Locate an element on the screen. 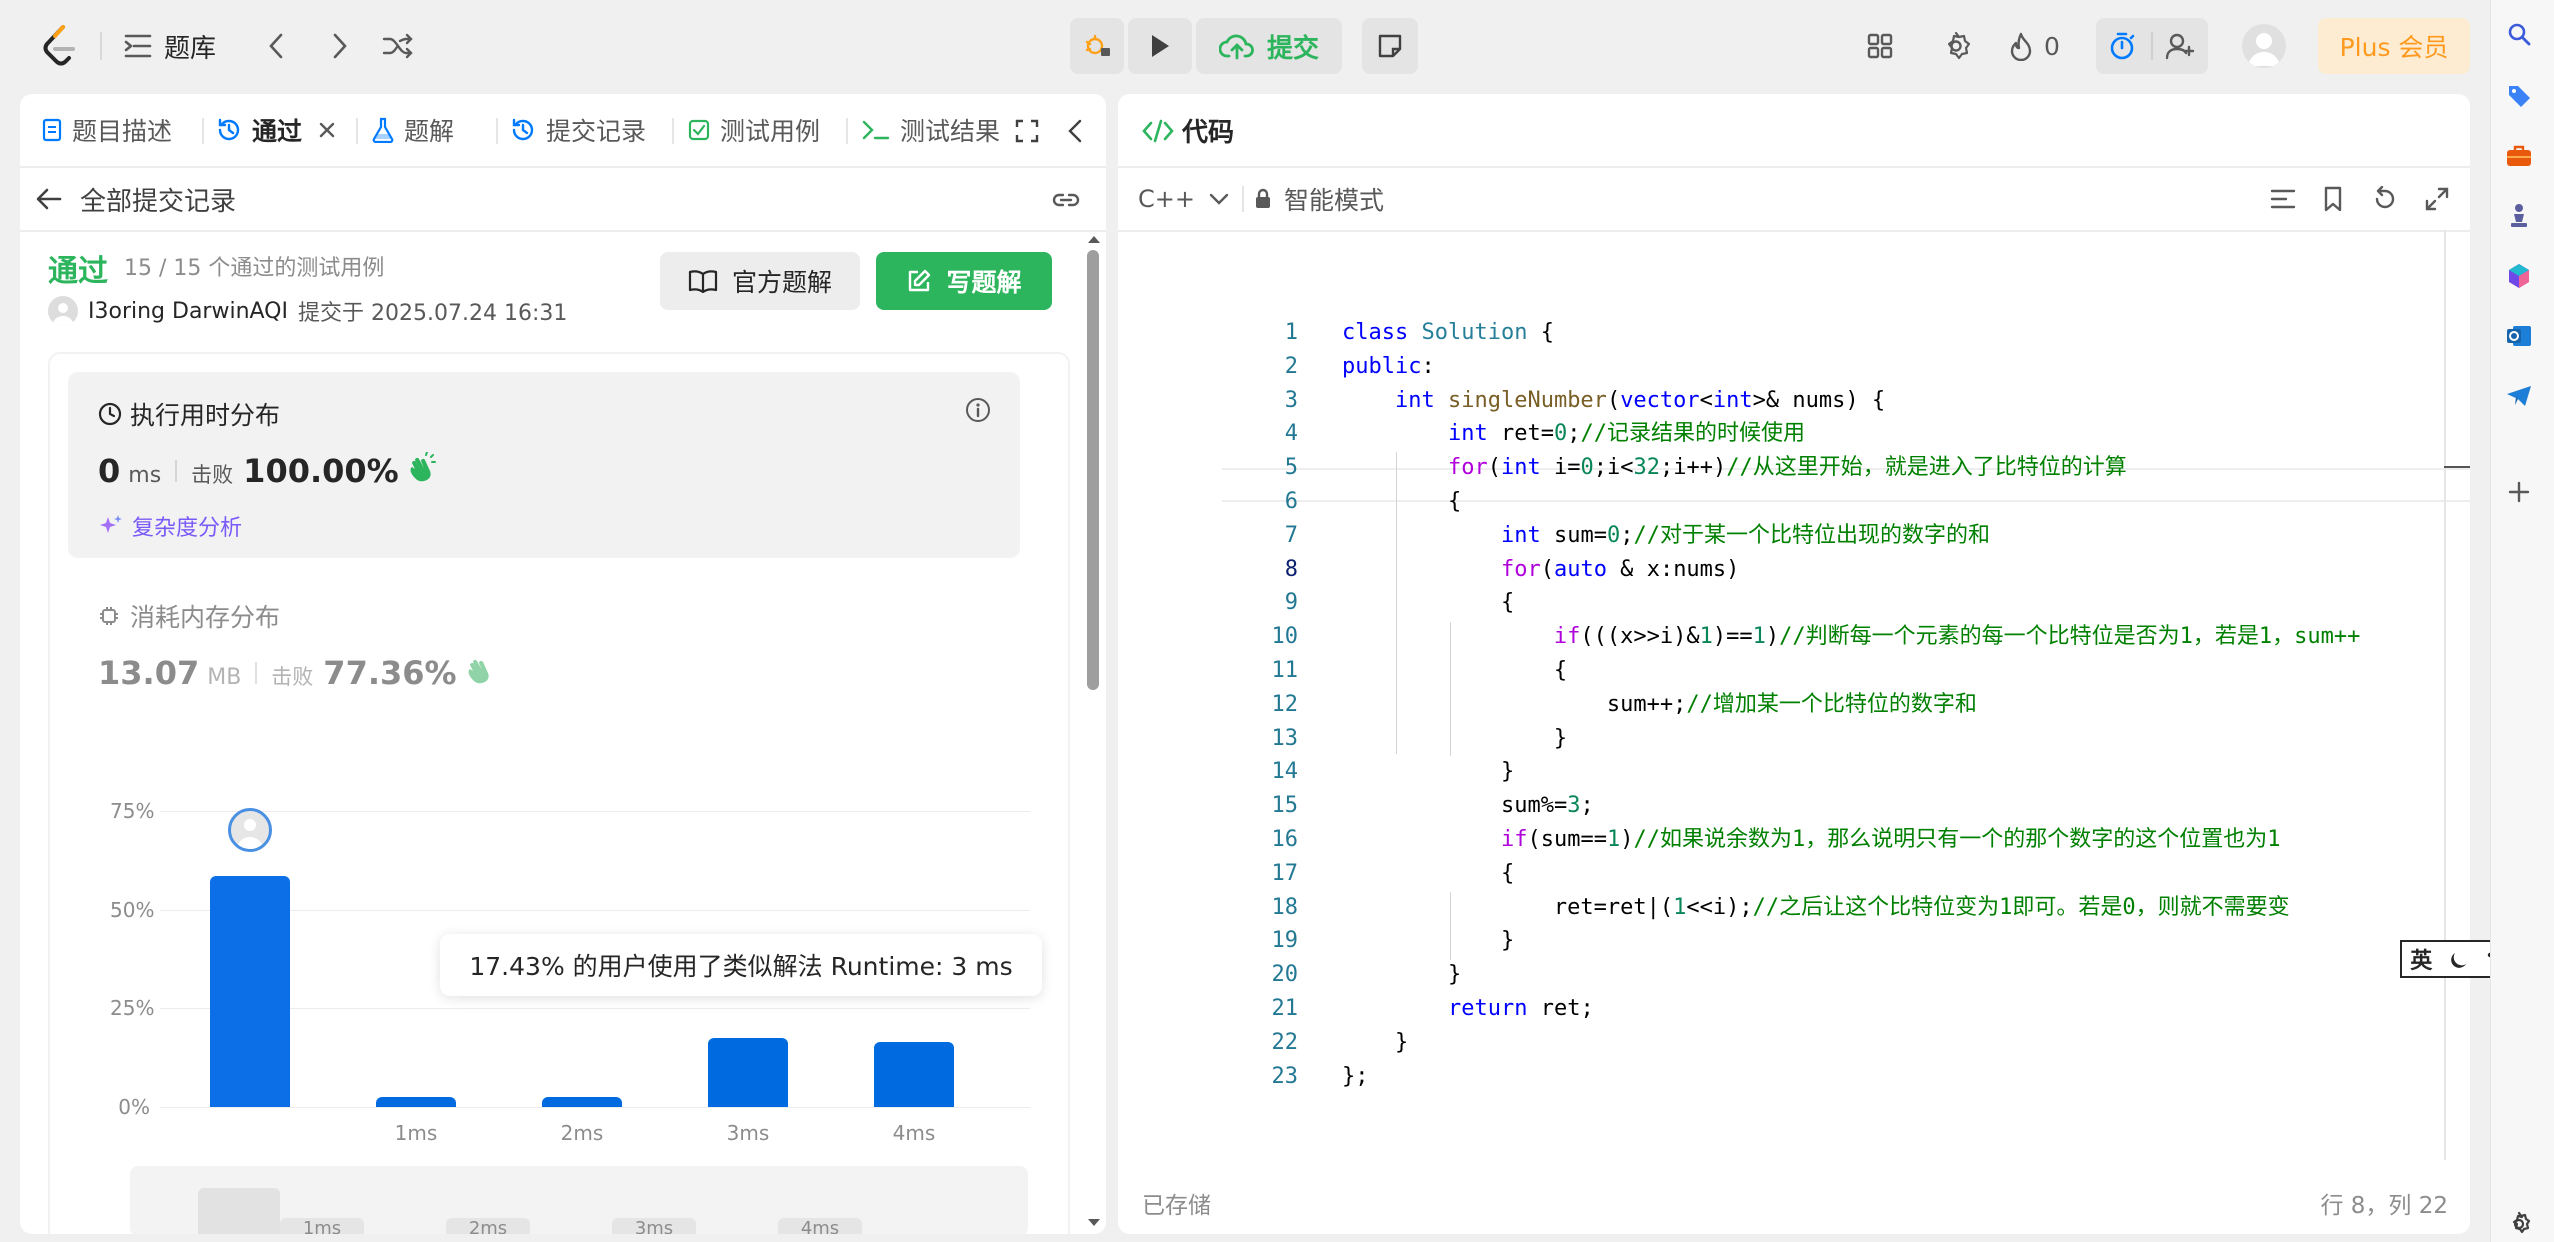 Image resolution: width=2554 pixels, height=1242 pixels. line-number: 5 is located at coordinates (1291, 468).